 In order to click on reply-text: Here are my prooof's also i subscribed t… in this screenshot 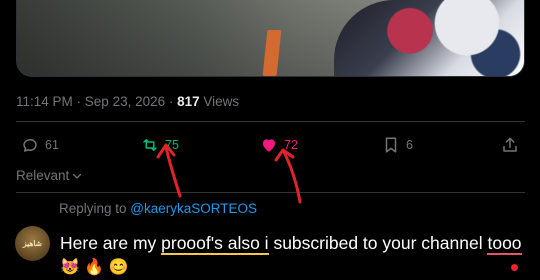, I will do `click(295, 255)`.